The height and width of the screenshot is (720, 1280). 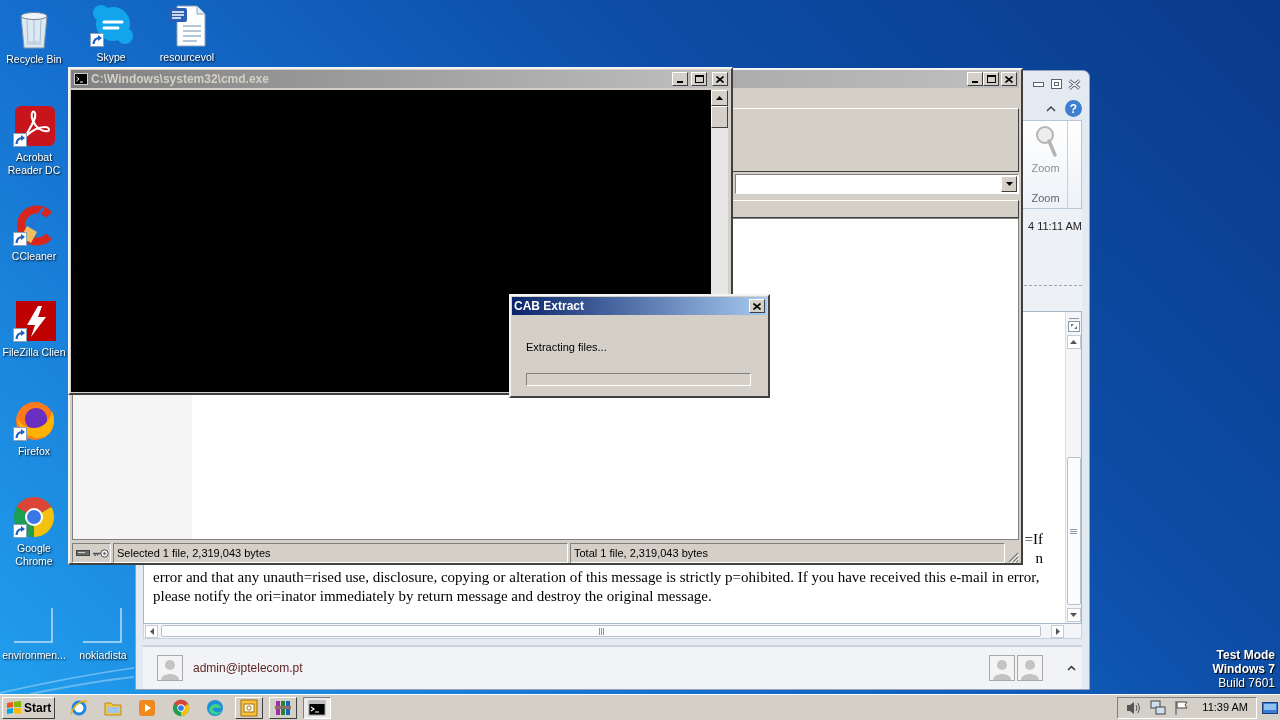 I want to click on scroll-left-button, so click(x=151, y=631).